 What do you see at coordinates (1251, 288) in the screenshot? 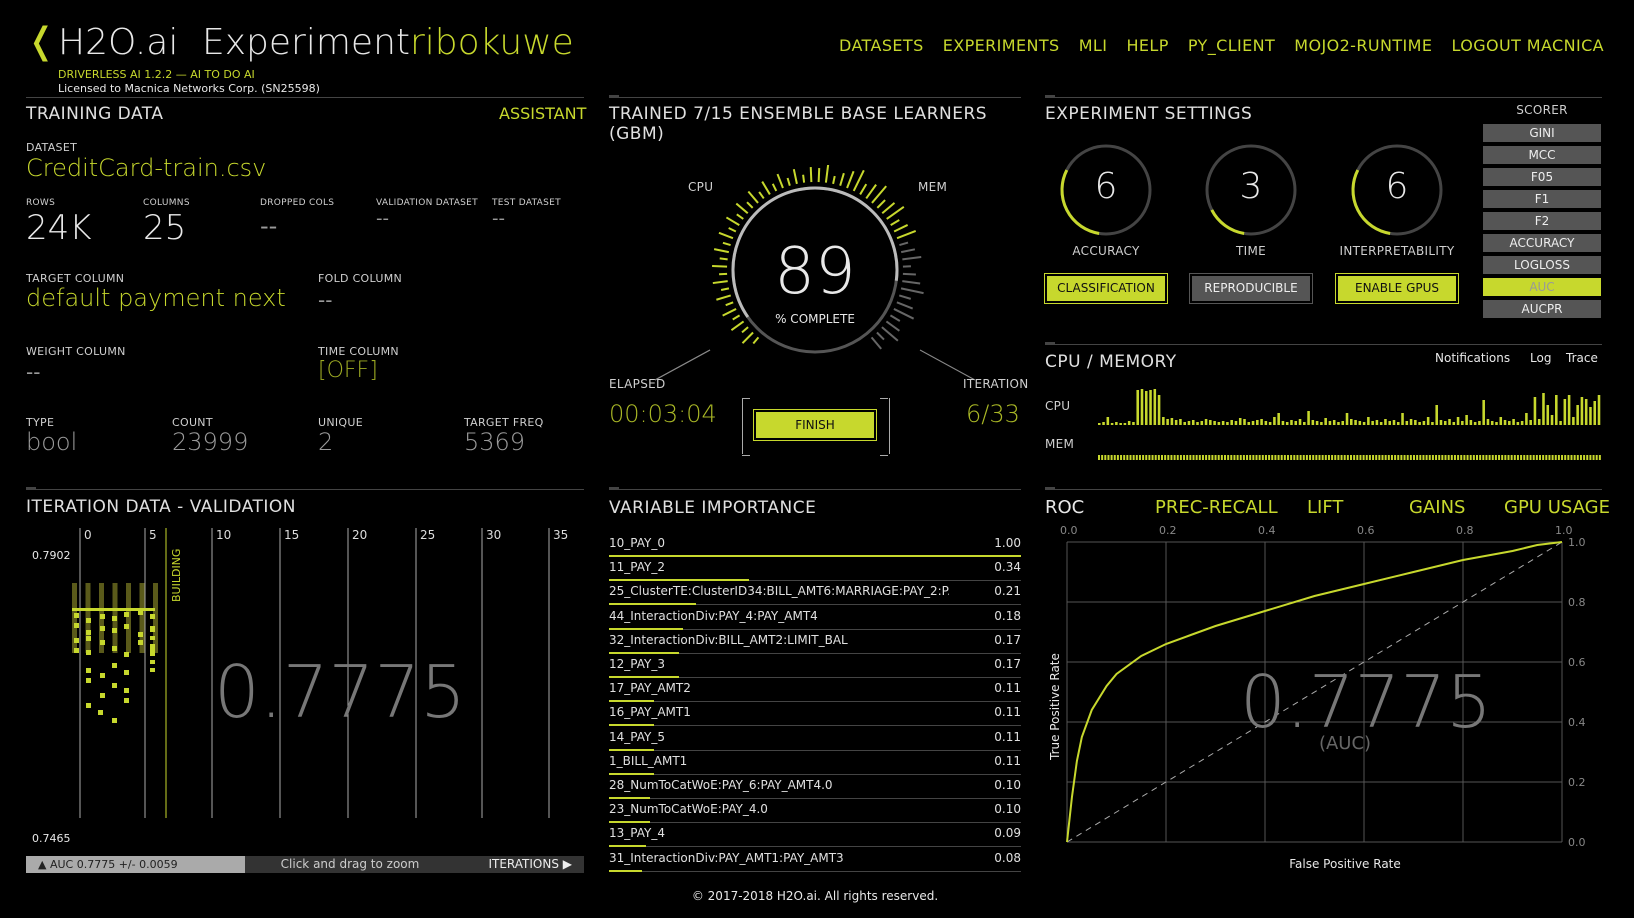
I see `reproducible-button: REPRODUCIBLE` at bounding box center [1251, 288].